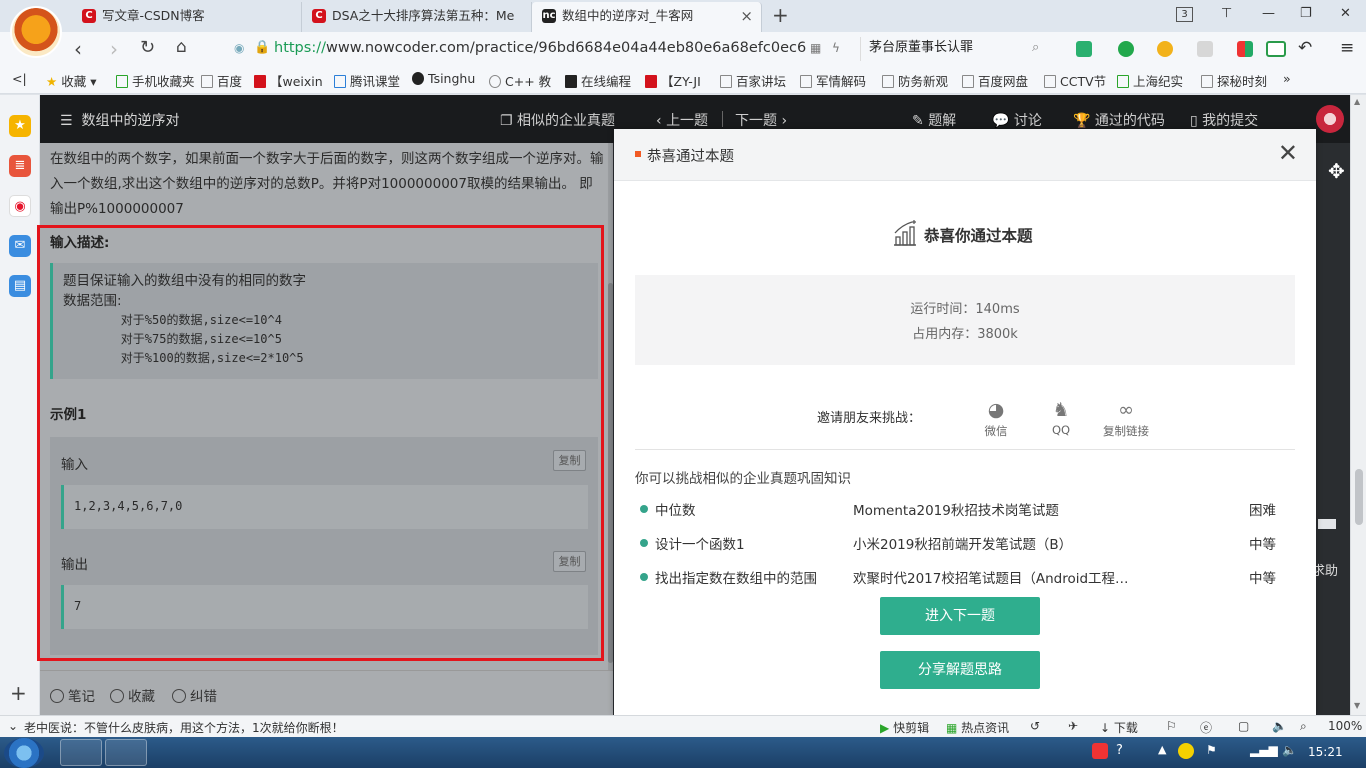  Describe the element at coordinates (934, 120) in the screenshot. I see `solutions-link: ✎ 题解` at that location.